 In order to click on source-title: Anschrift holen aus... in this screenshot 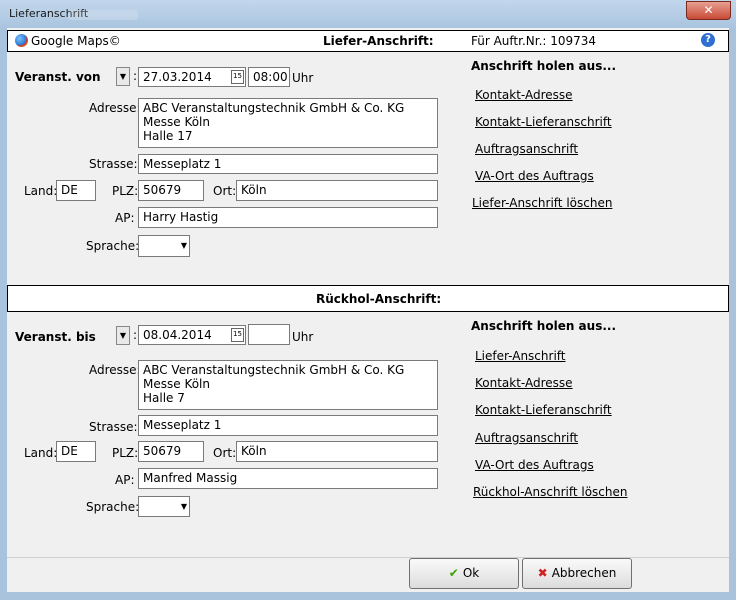, I will do `click(544, 66)`.